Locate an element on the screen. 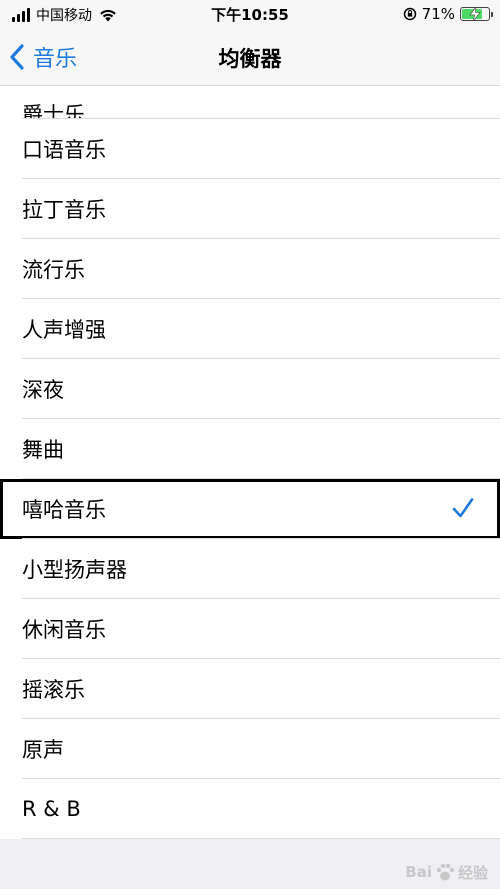 This screenshot has height=889, width=500. list-item-latin: 拉丁音乐 is located at coordinates (250, 209).